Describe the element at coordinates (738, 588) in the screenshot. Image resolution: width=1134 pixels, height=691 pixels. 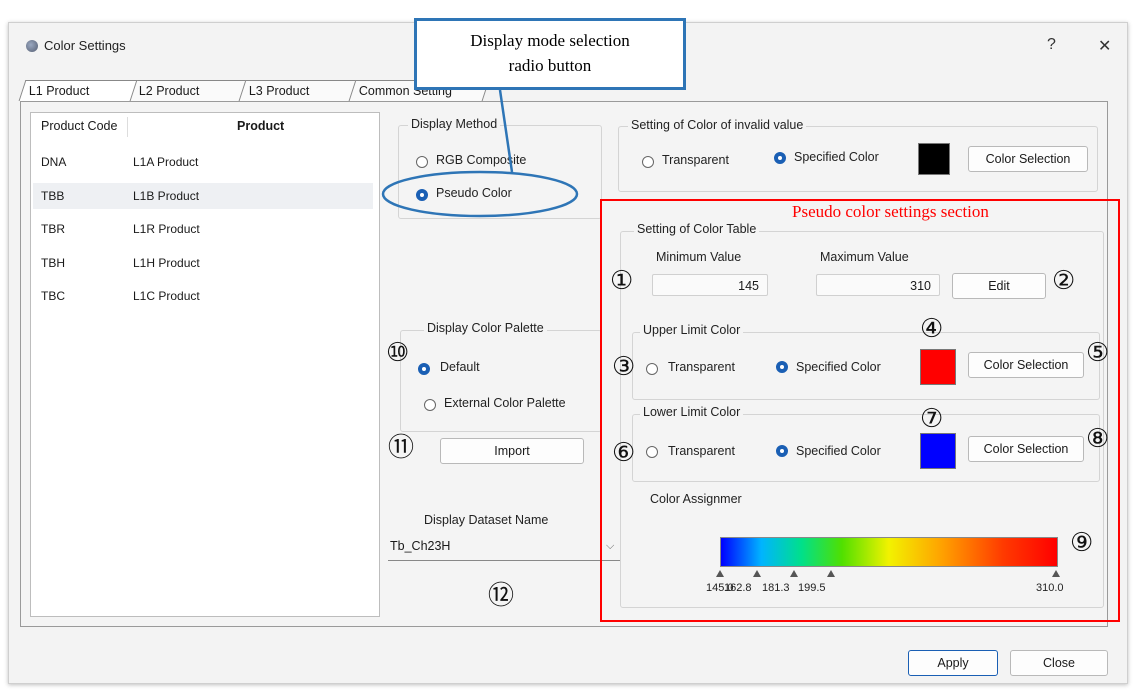
I see `tick-label: 162.8` at that location.